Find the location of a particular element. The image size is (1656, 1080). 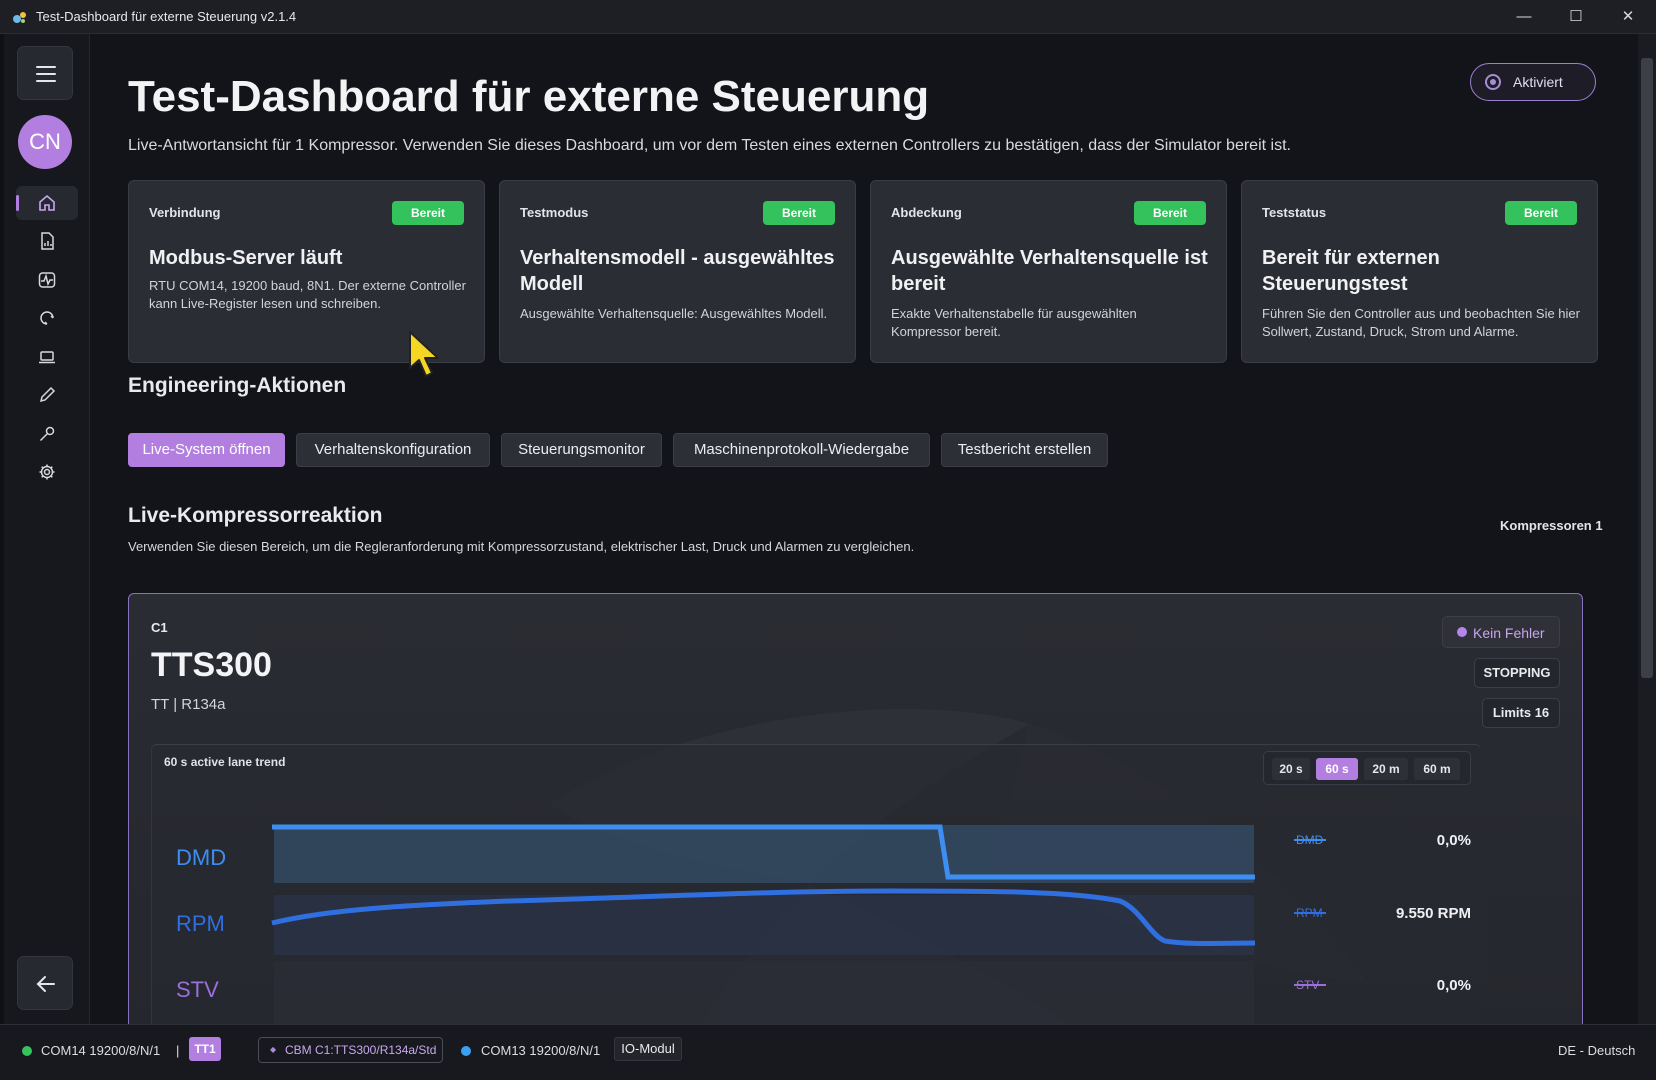

hamburger-icon is located at coordinates (46, 74).